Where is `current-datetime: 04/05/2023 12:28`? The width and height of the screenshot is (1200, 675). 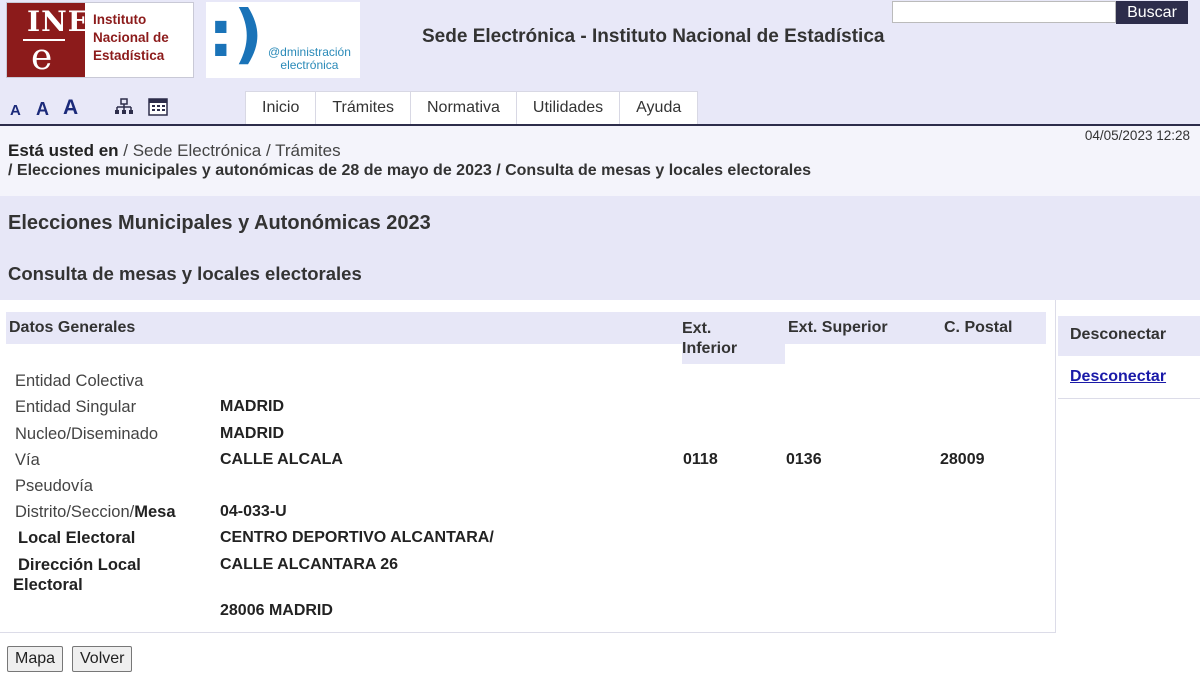
current-datetime: 04/05/2023 12:28 is located at coordinates (1137, 135).